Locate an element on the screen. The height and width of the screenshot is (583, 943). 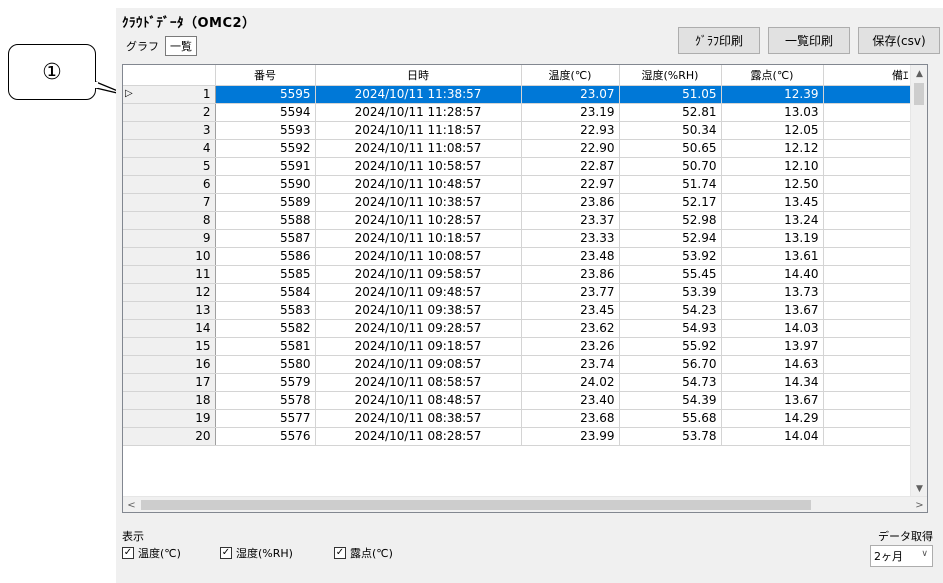
cell-temperature: 23.33 is located at coordinates (570, 238).